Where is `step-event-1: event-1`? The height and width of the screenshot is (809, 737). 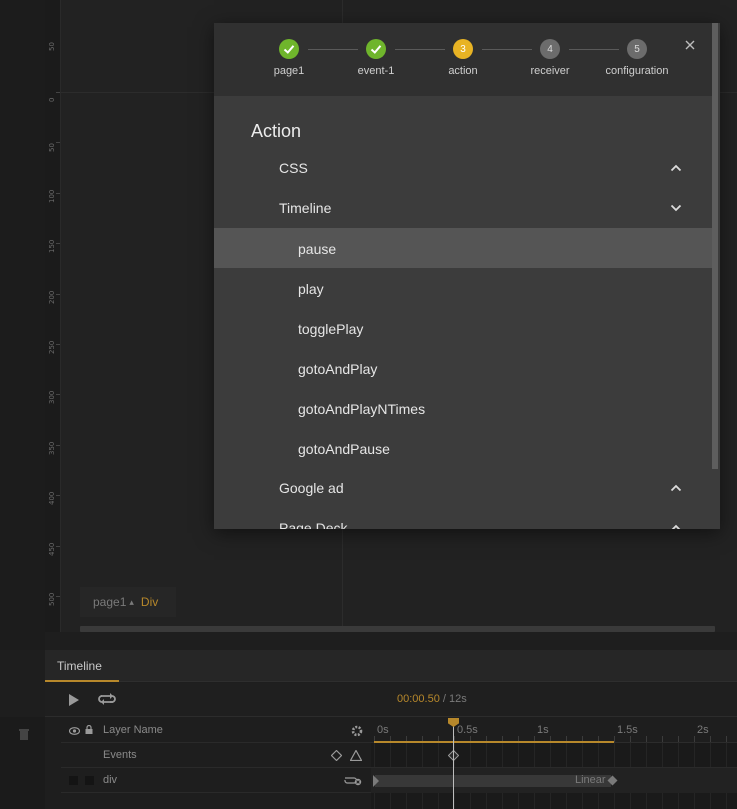
step-event-1: event-1 is located at coordinates (376, 58).